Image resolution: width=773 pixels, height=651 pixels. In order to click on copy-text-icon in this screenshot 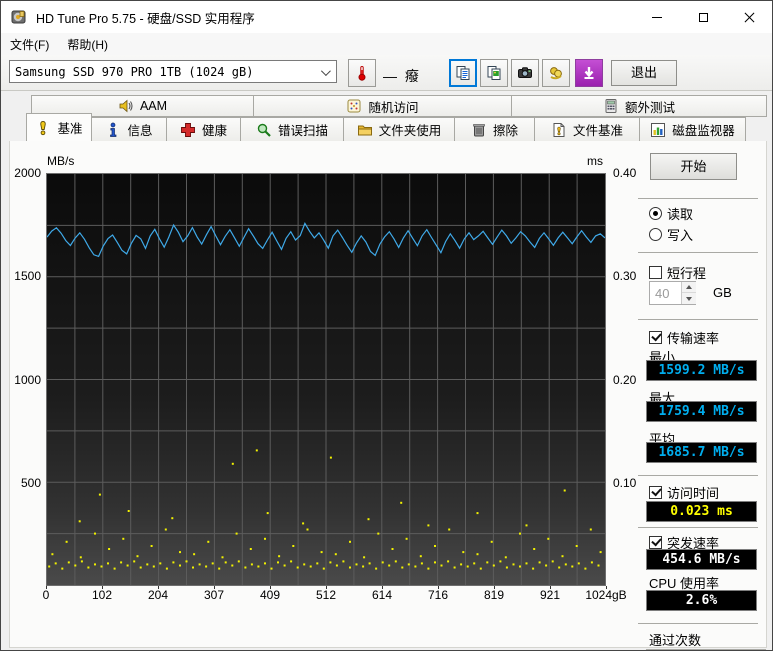, I will do `click(463, 73)`.